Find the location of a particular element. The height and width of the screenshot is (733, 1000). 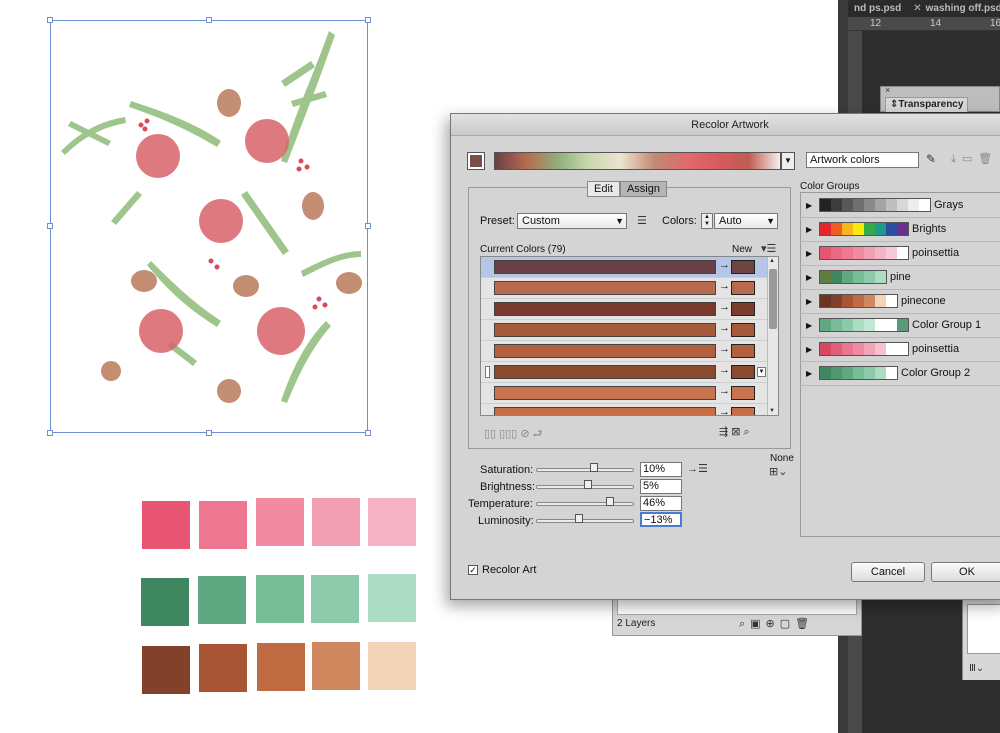

colors-select: Auto ▼ is located at coordinates (746, 221).